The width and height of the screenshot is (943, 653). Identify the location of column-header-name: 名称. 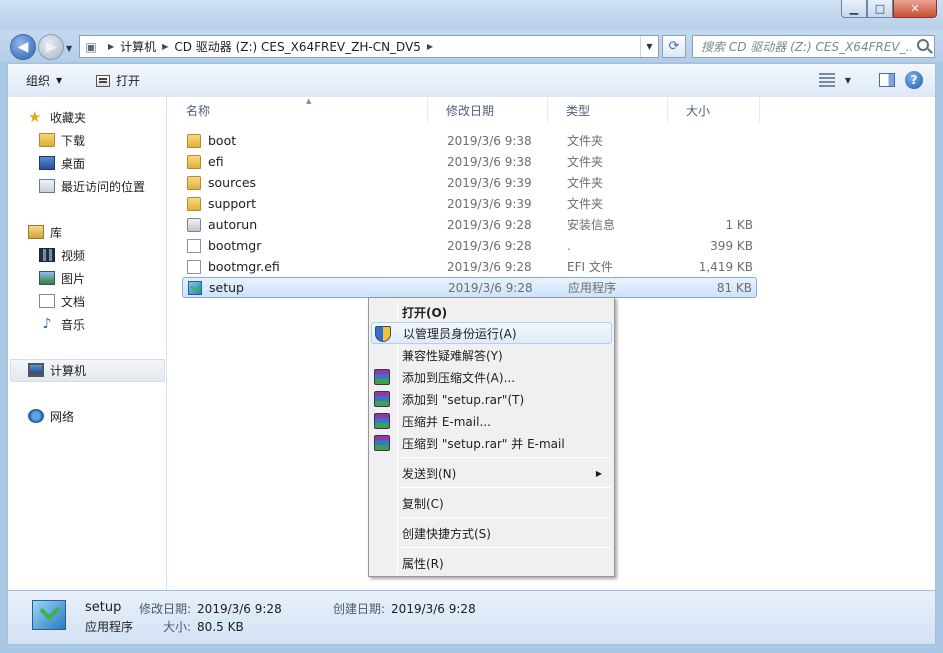
(298, 110).